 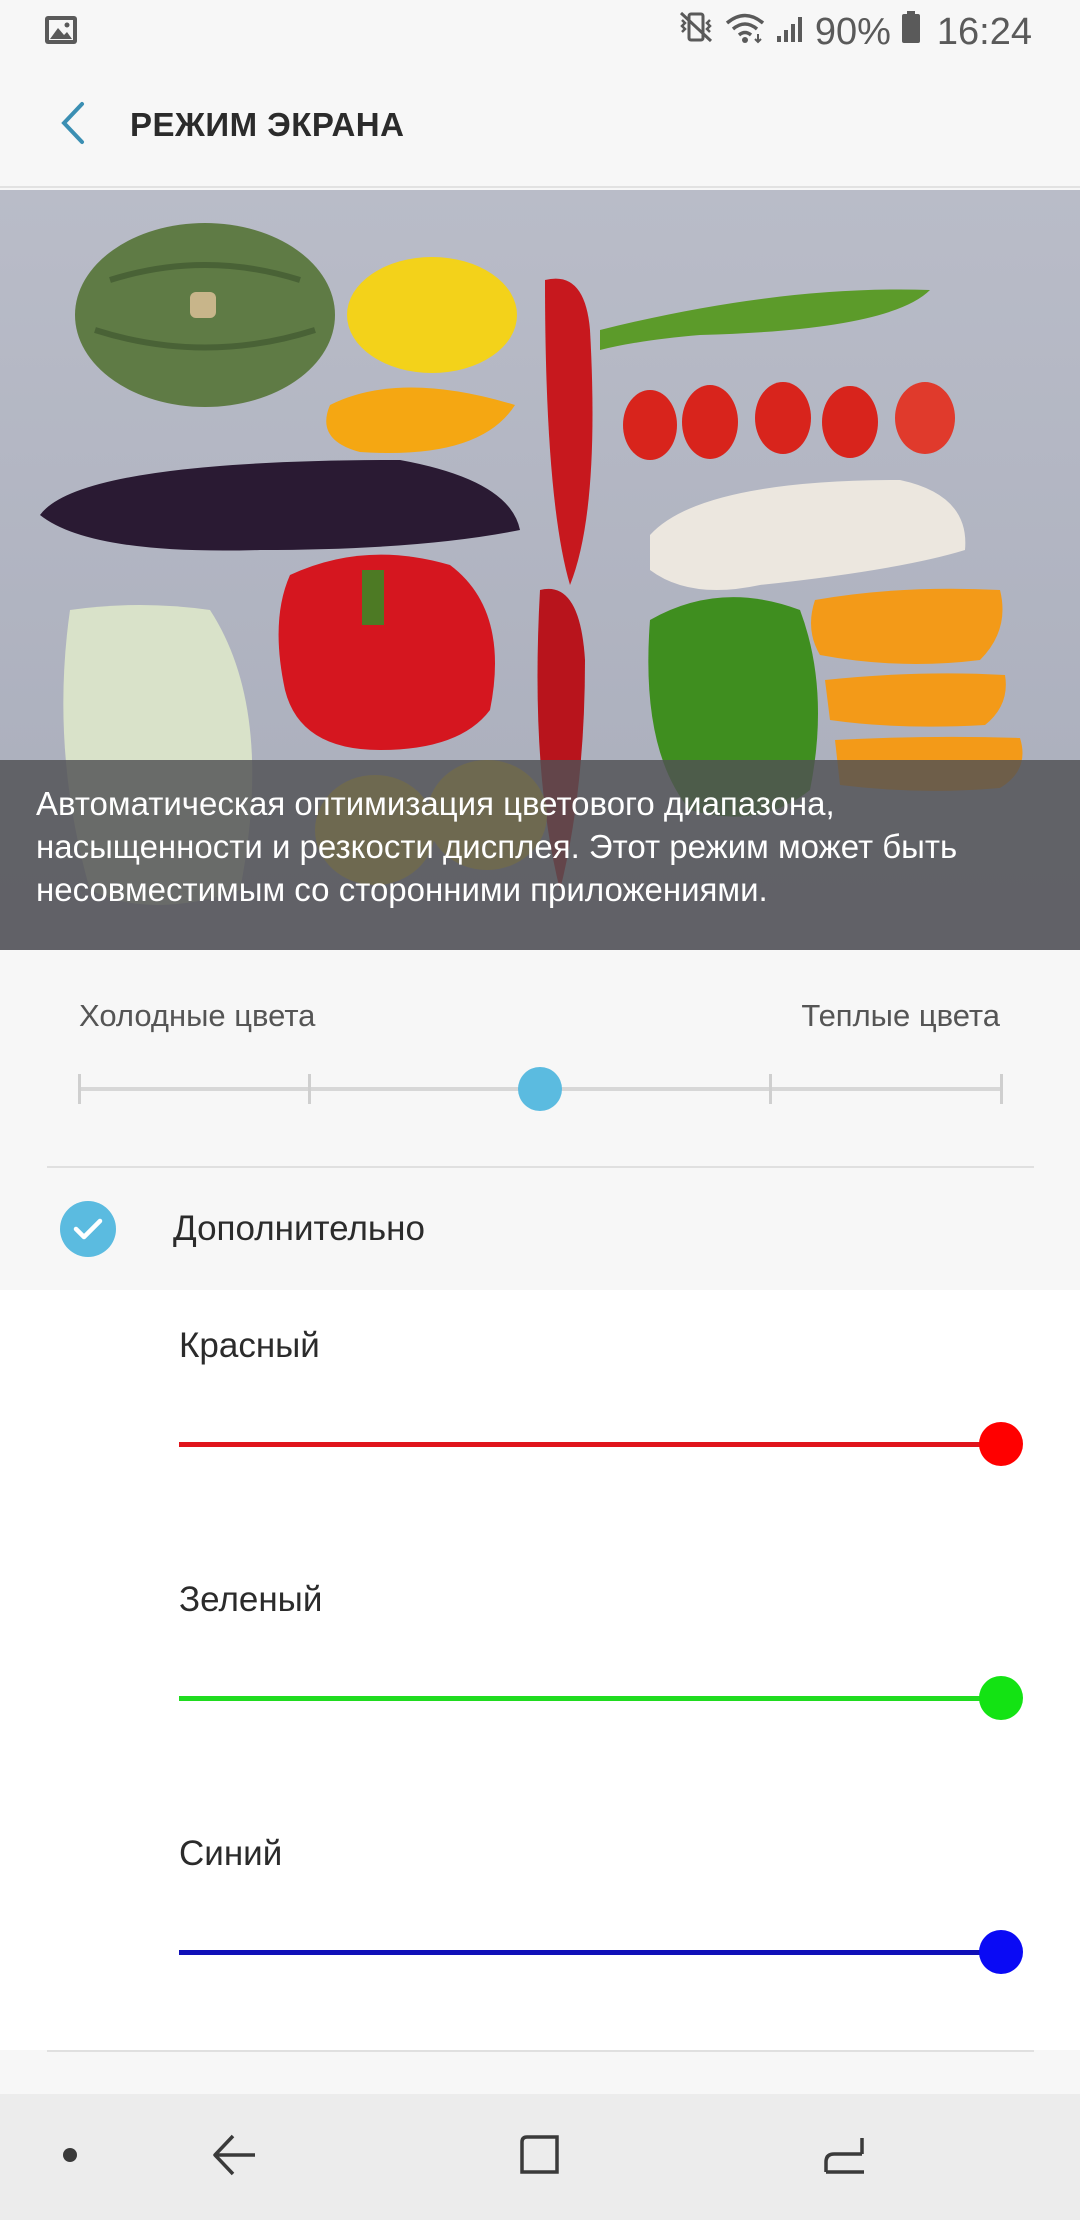 I want to click on nav-dot-button, so click(x=70, y=2157).